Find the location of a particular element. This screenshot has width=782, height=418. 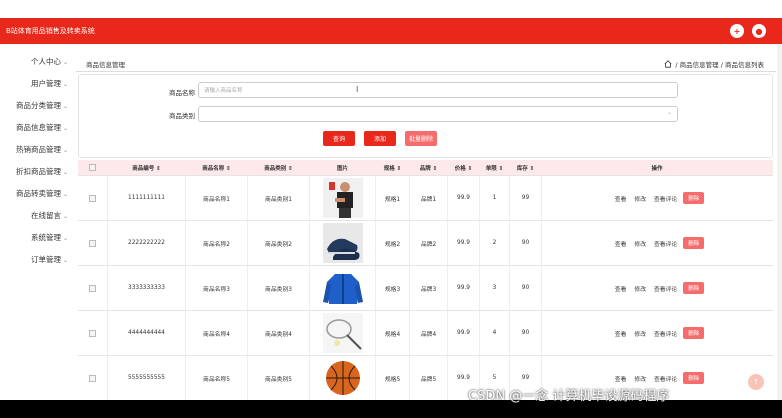

cell-name: 商品名称4 is located at coordinates (217, 333).